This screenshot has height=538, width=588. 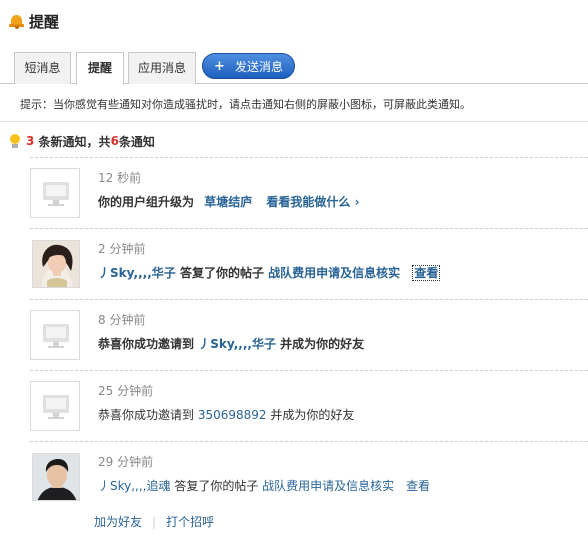 I want to click on notification-text: 你的用户组升级为 草塘结庐 看看我能做什么 ›, so click(x=229, y=201).